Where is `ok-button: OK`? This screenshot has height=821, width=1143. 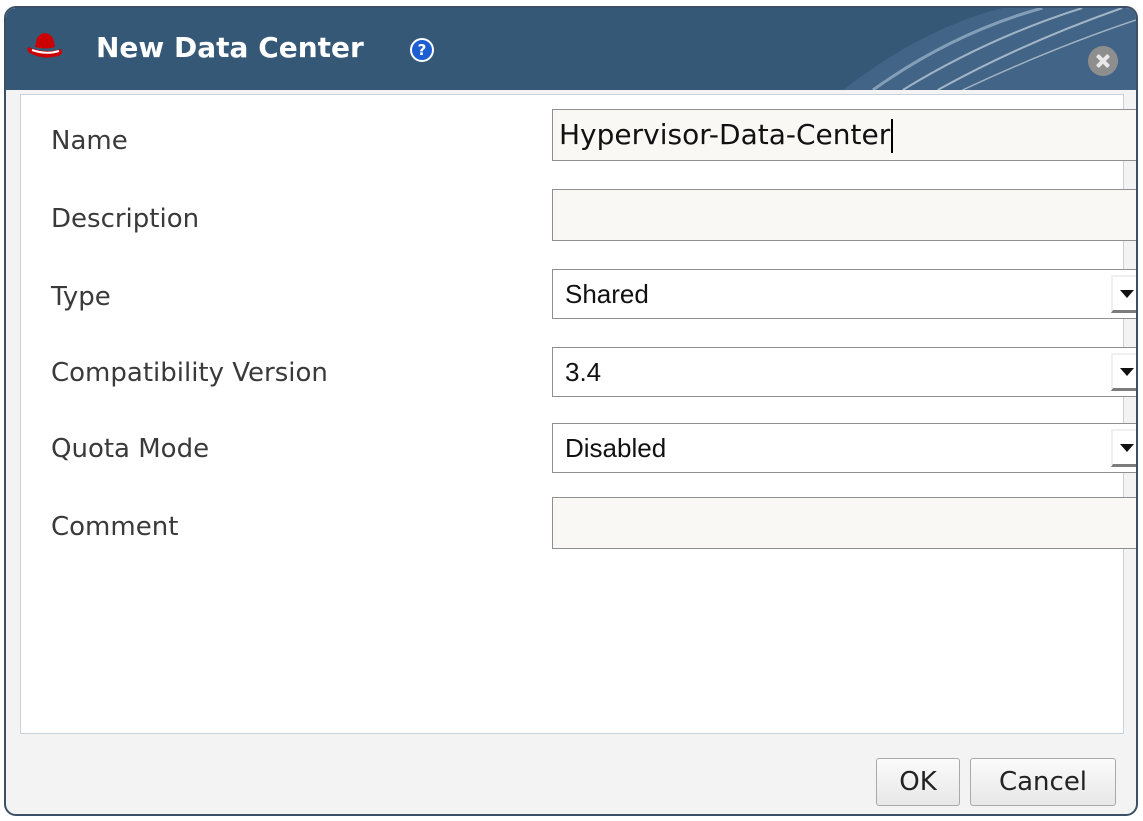
ok-button: OK is located at coordinates (918, 782).